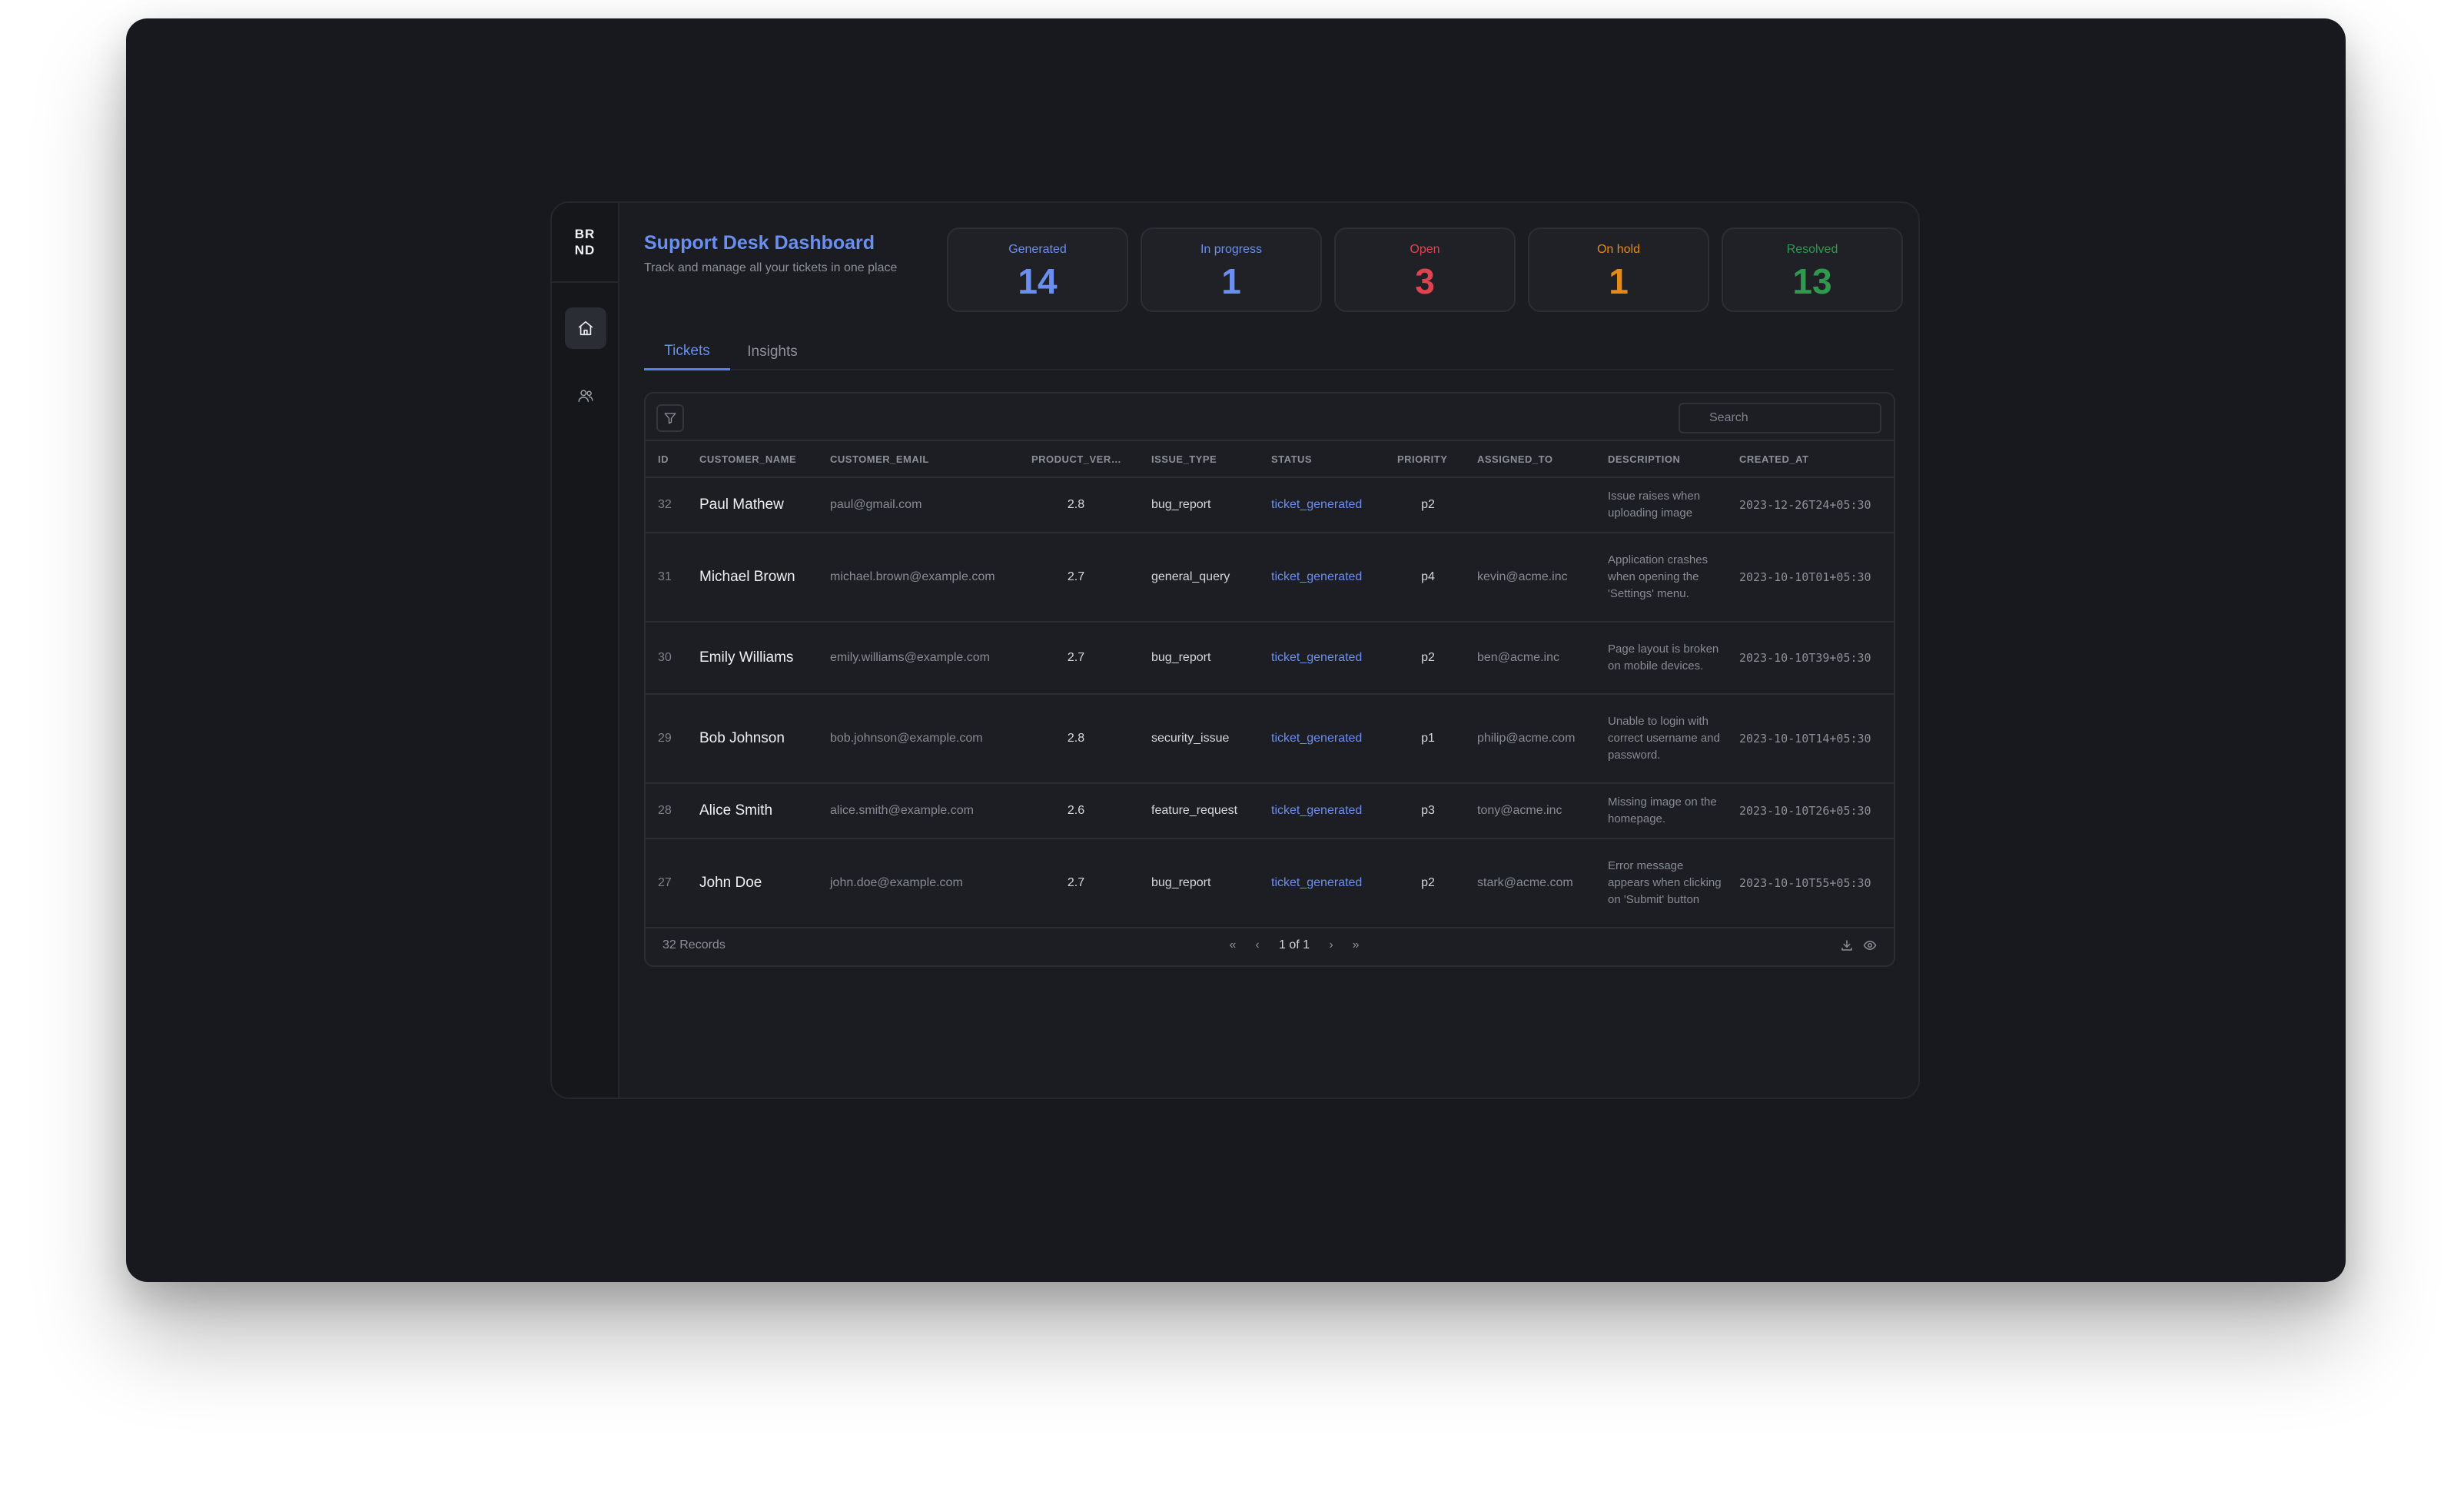 This screenshot has height=1511, width=2464. I want to click on column-header-id: ID, so click(673, 459).